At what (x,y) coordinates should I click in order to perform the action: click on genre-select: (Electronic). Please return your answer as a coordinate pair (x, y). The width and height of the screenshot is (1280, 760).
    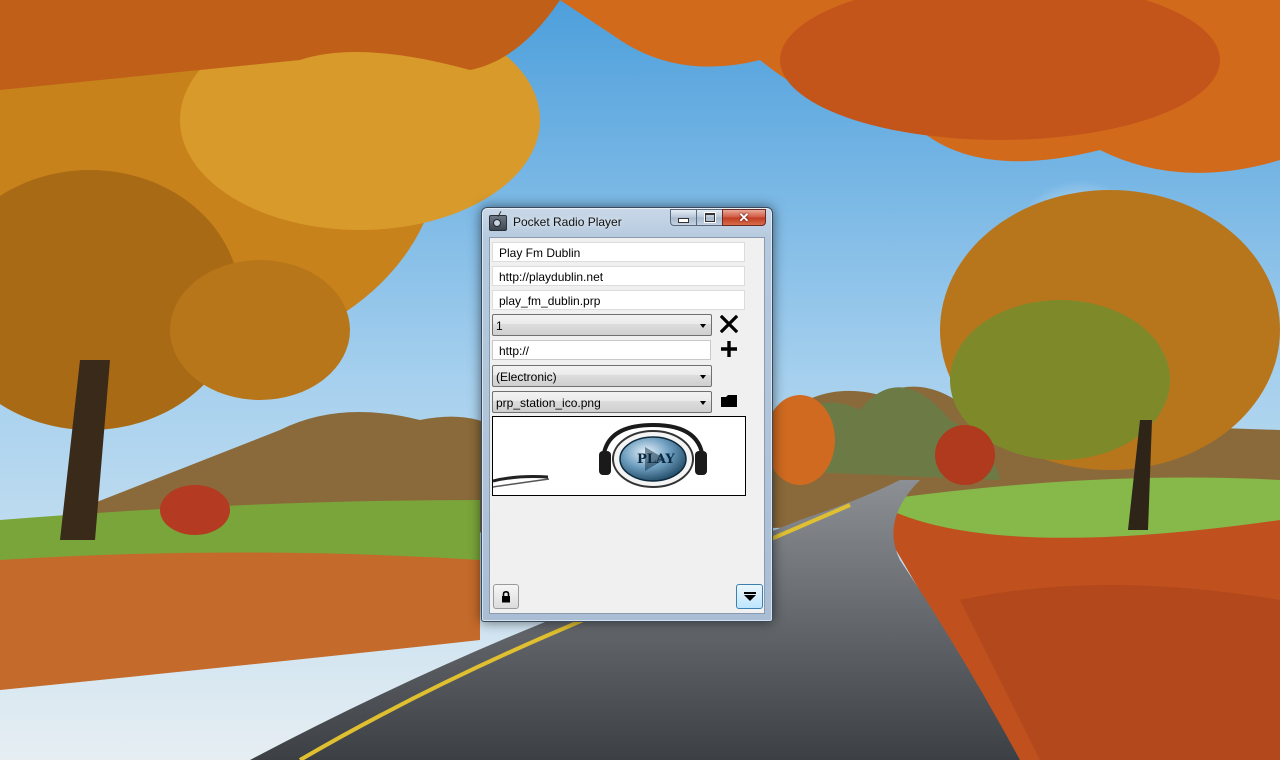
    Looking at the image, I should click on (602, 376).